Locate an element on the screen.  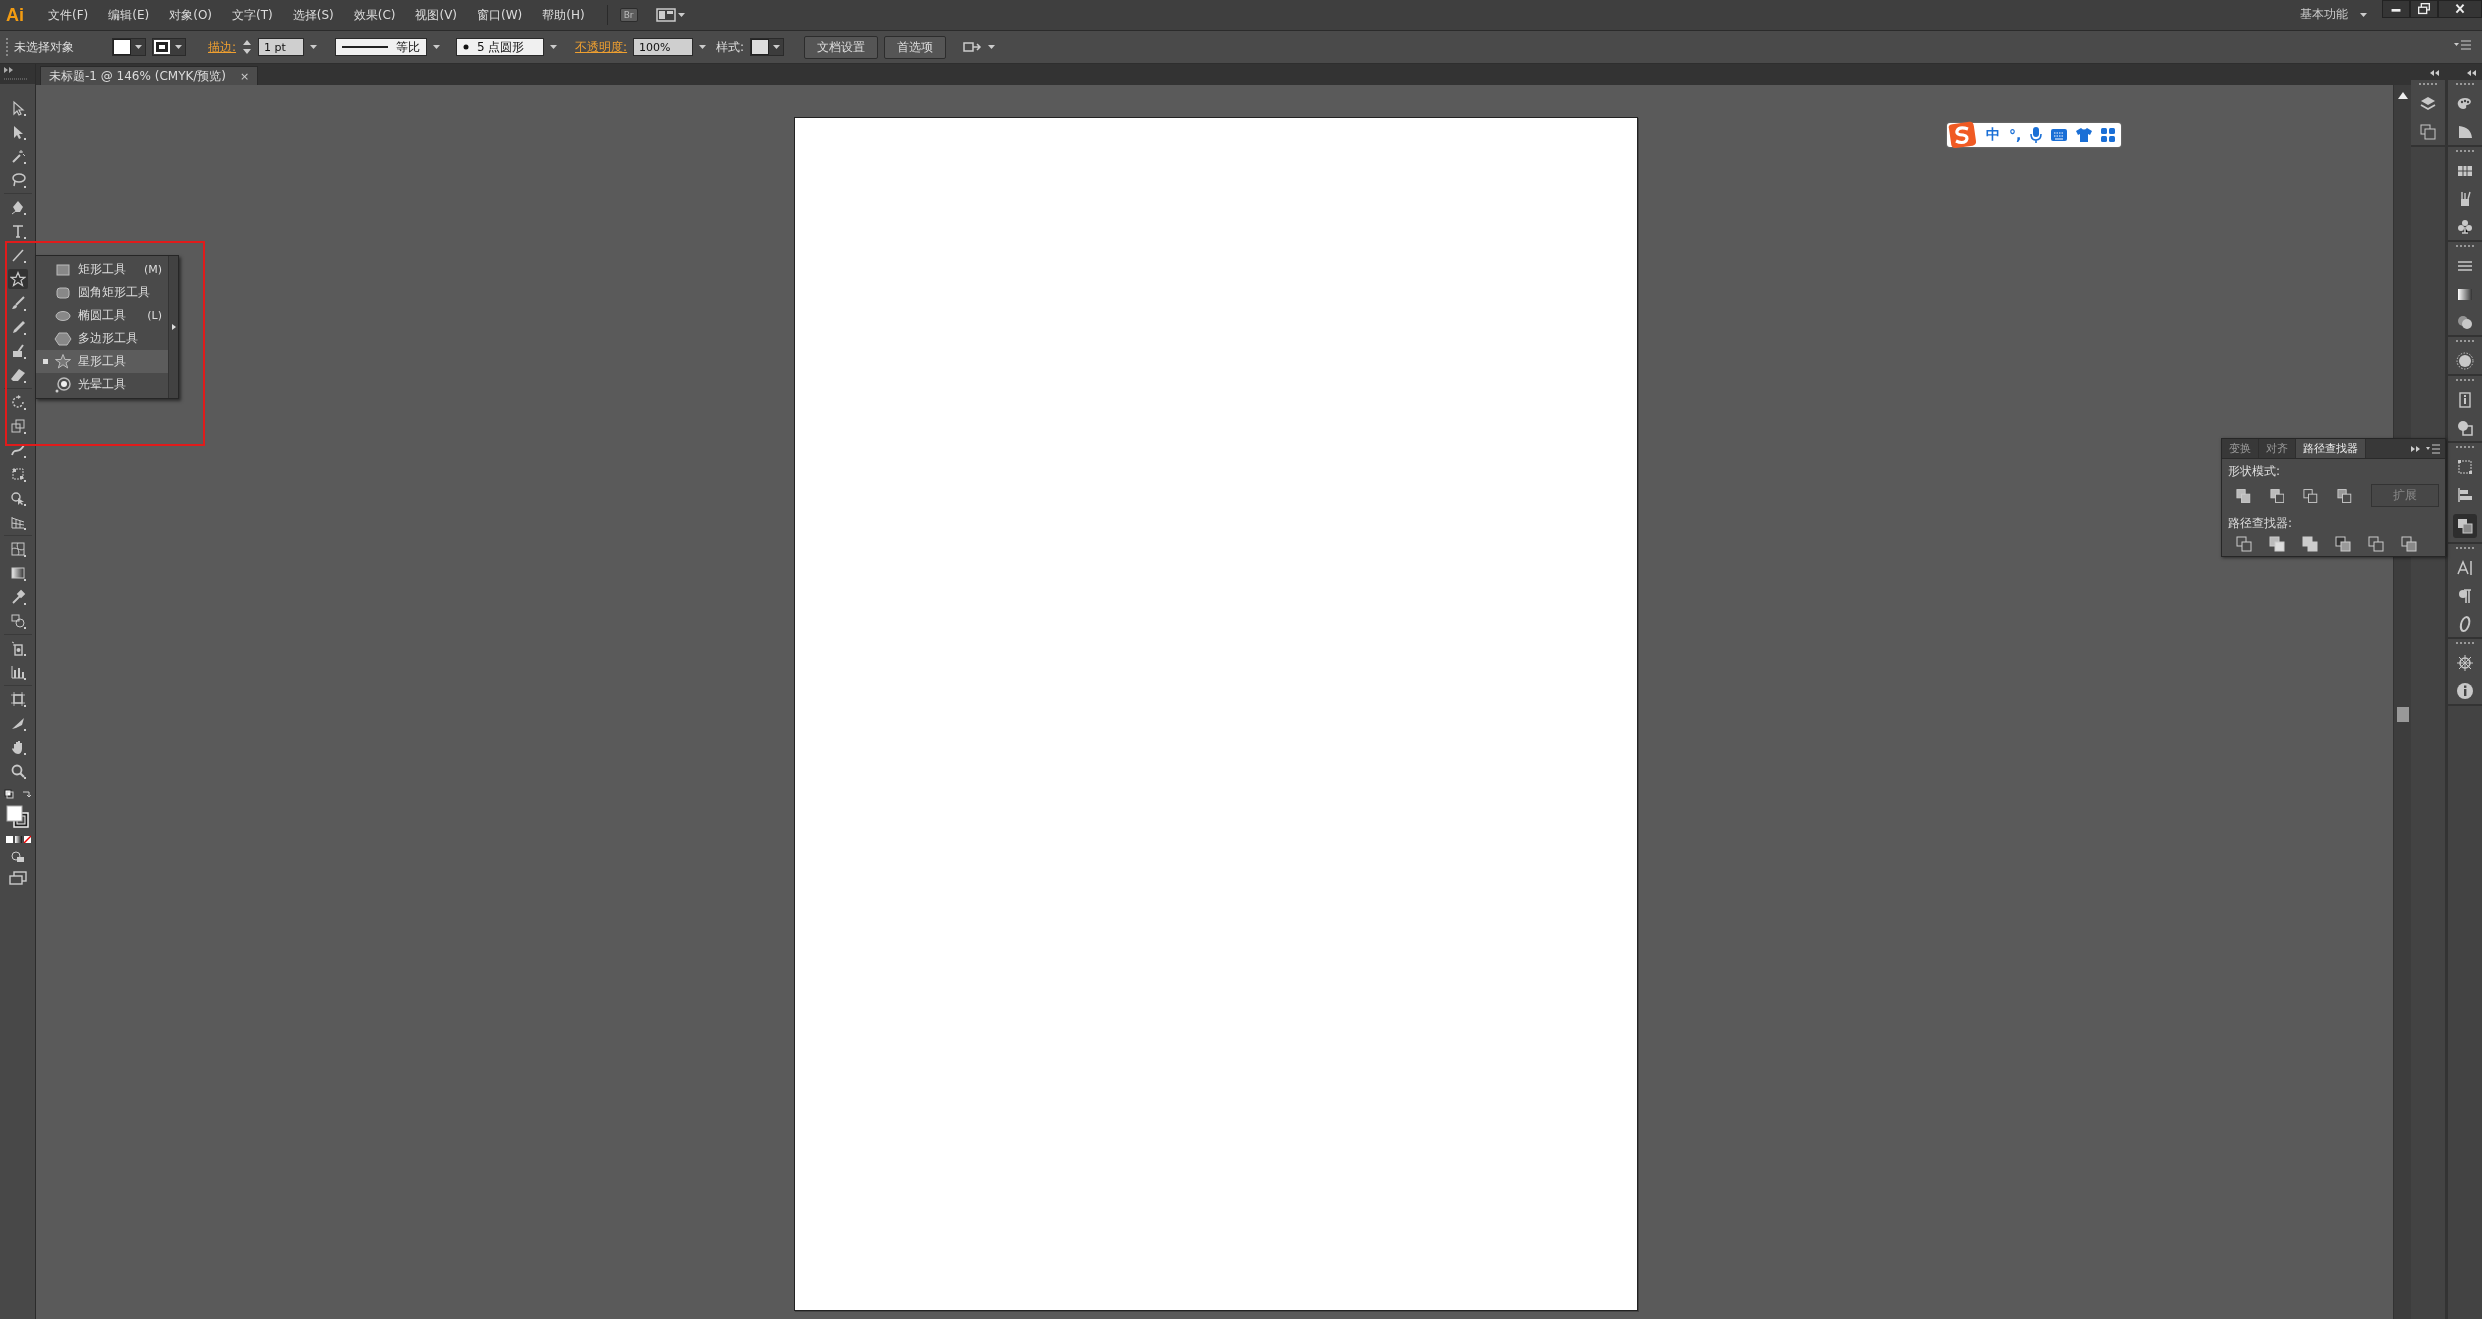
menu-item: 帮助(H) is located at coordinates (563, 15).